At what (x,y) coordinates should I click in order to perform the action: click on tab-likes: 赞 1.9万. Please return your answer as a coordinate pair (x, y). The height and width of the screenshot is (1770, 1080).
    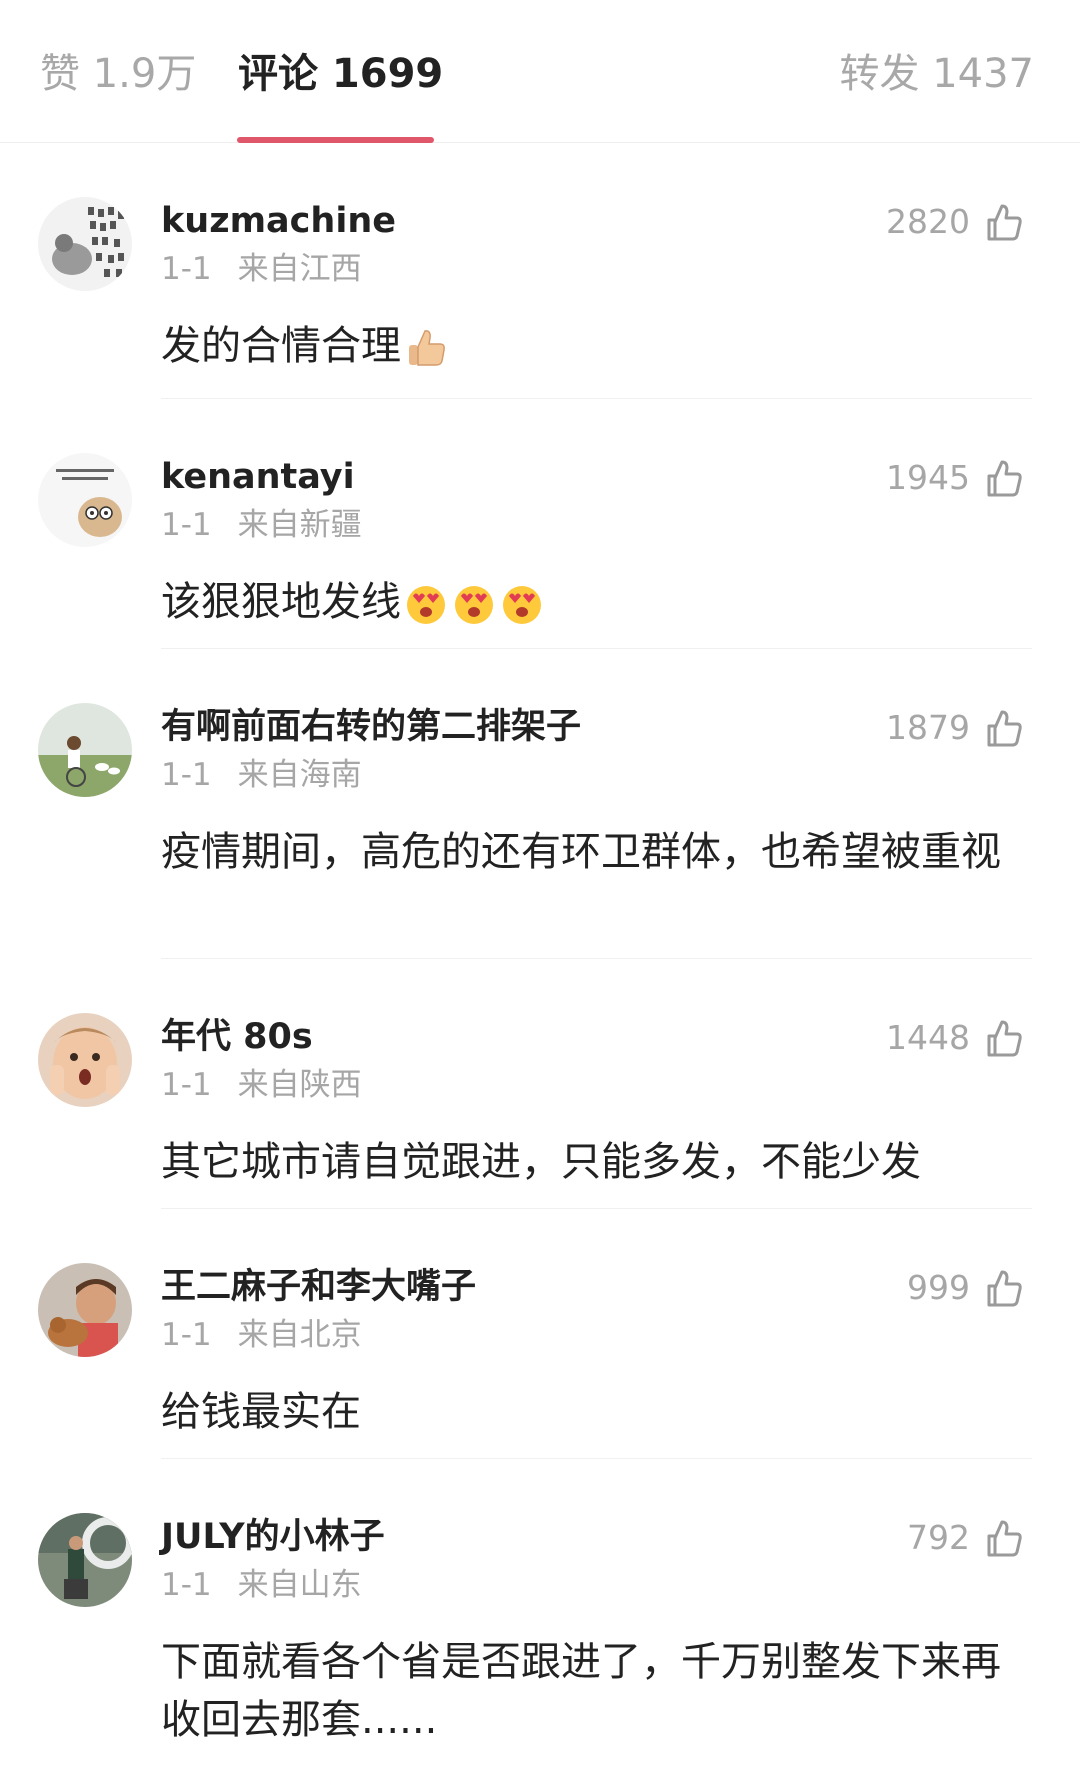
    Looking at the image, I should click on (118, 74).